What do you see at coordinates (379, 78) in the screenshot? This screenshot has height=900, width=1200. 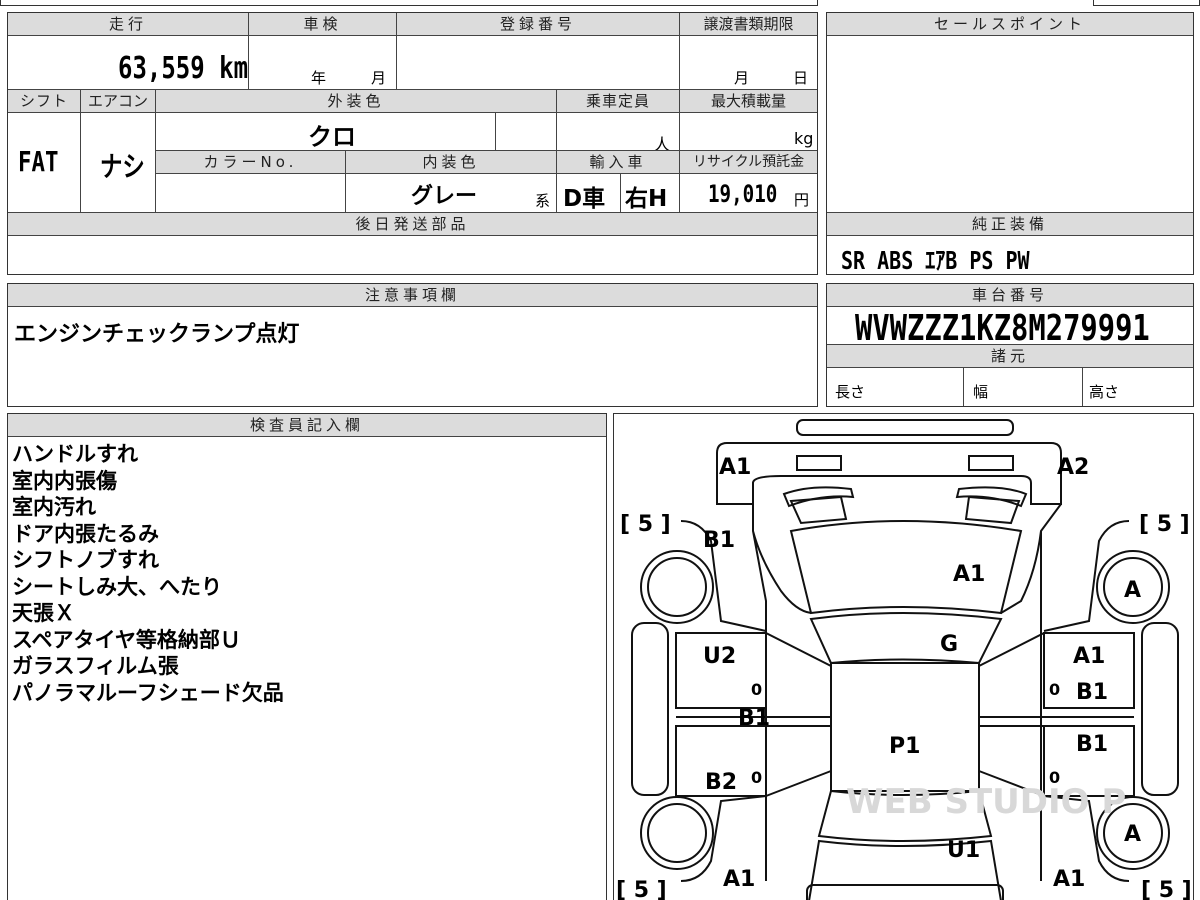 I see `inspection-month-label: 月` at bounding box center [379, 78].